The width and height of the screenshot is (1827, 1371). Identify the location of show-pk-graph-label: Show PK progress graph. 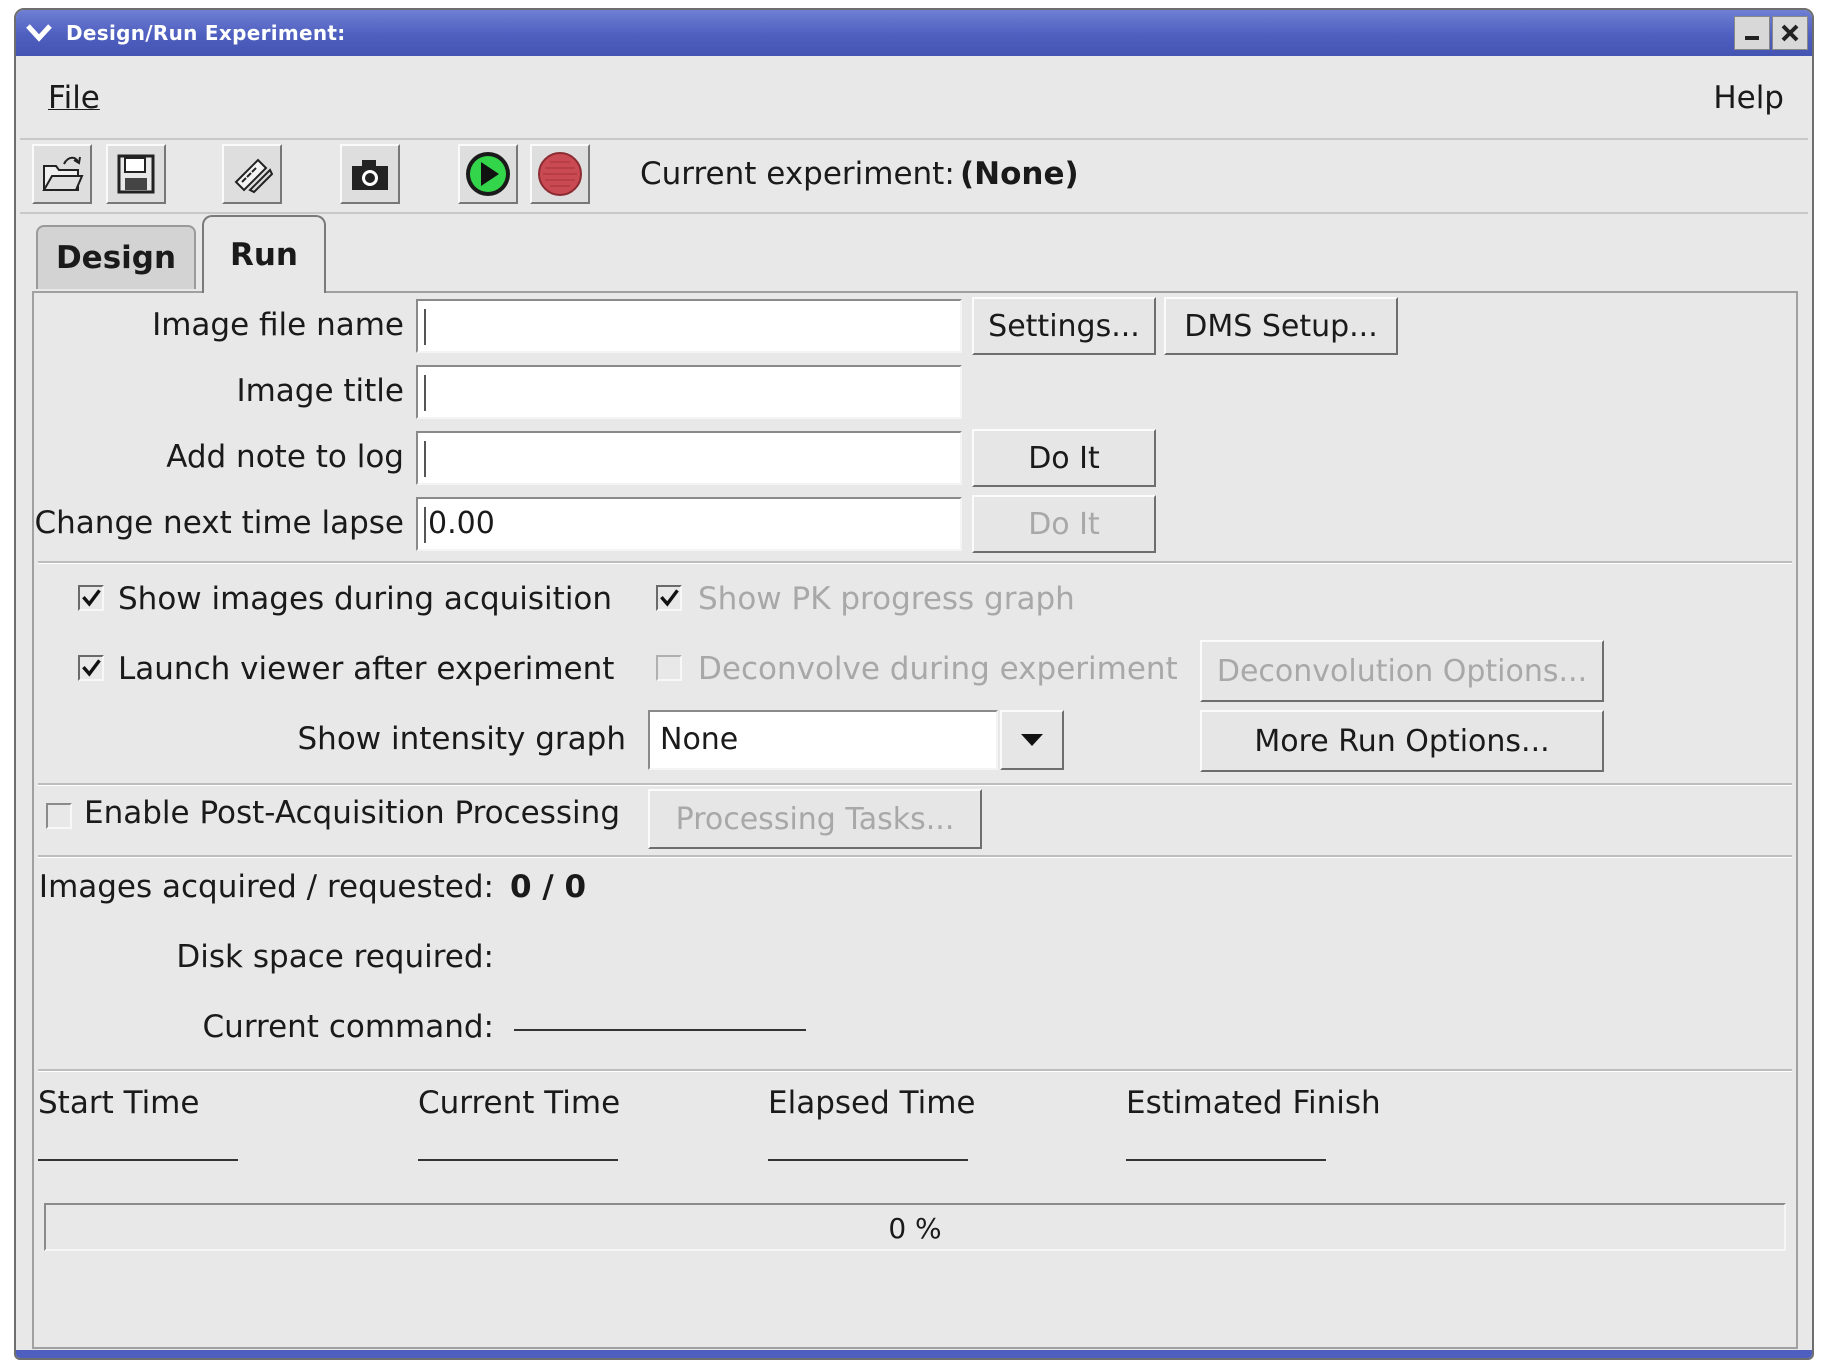
(886, 599).